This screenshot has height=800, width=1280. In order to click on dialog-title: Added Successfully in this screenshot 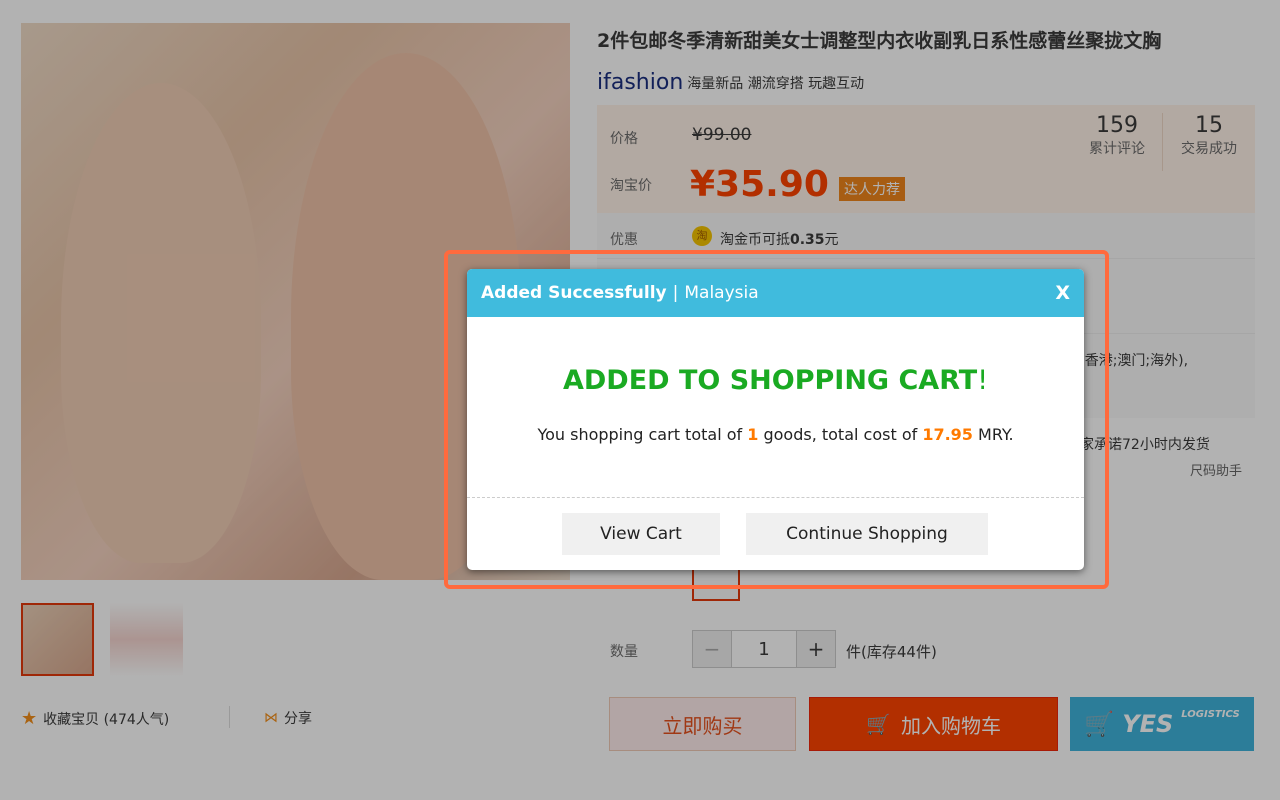, I will do `click(574, 293)`.